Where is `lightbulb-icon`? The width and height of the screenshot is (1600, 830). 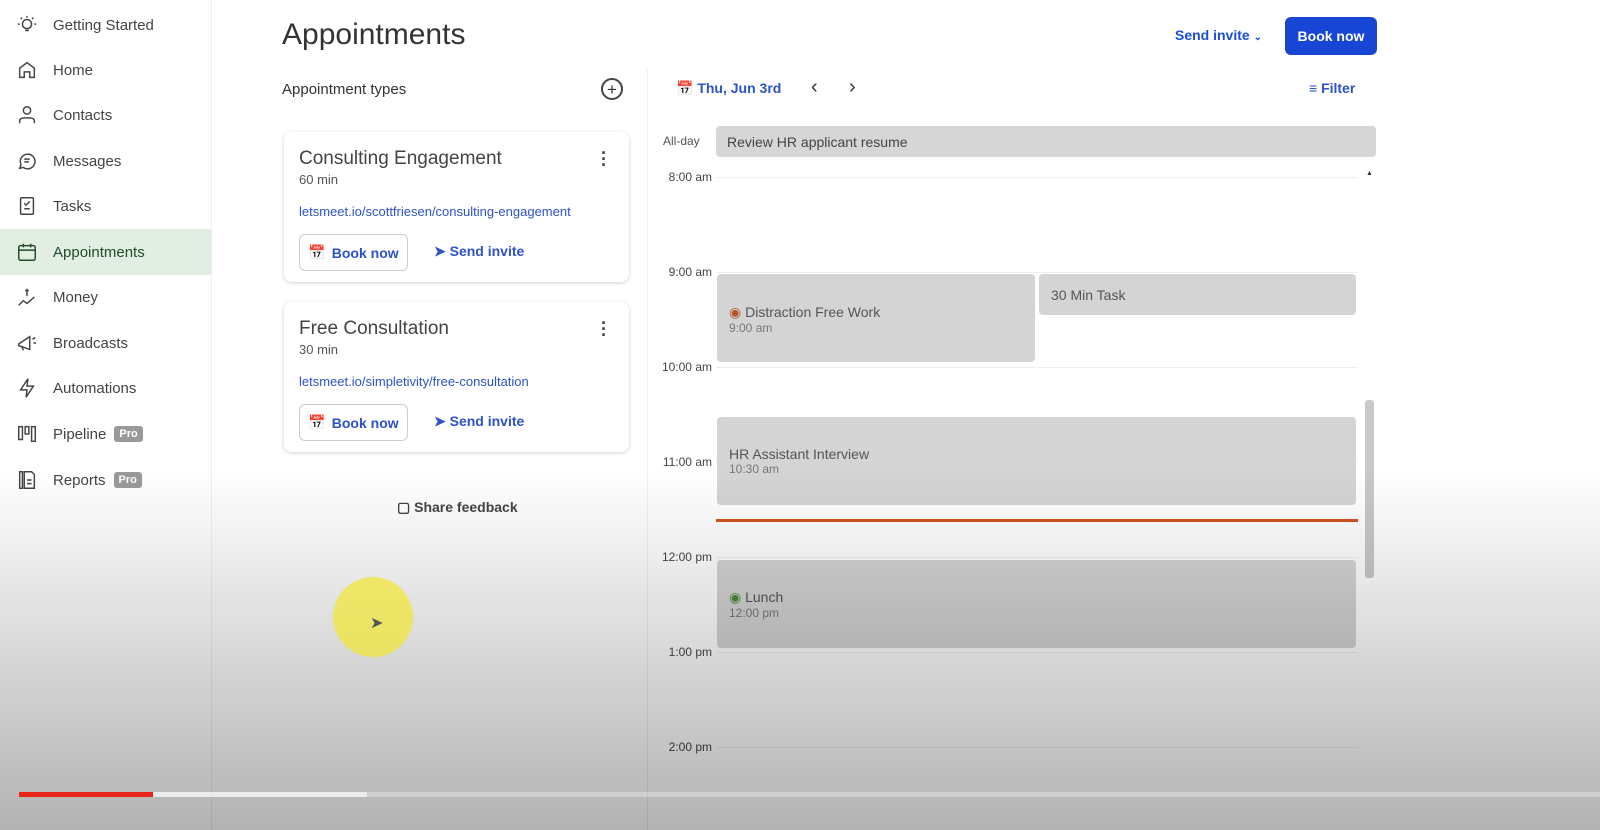
lightbulb-icon is located at coordinates (27, 23).